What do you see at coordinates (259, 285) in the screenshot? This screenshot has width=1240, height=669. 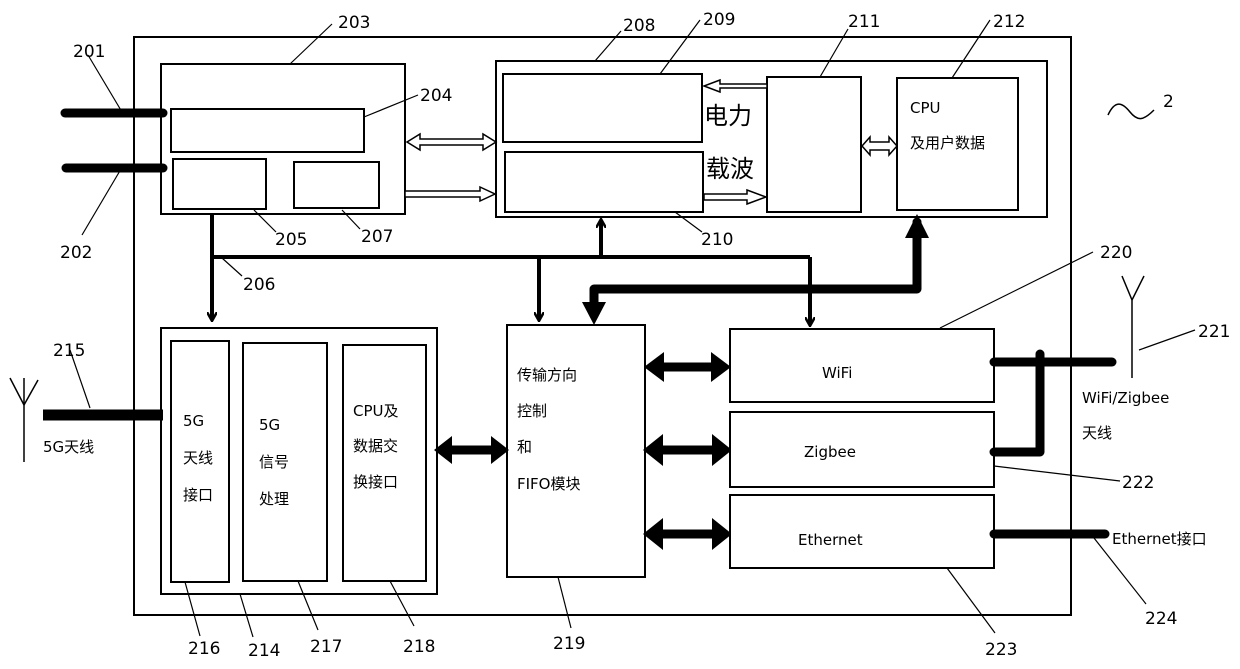 I see `ref-206: 206` at bounding box center [259, 285].